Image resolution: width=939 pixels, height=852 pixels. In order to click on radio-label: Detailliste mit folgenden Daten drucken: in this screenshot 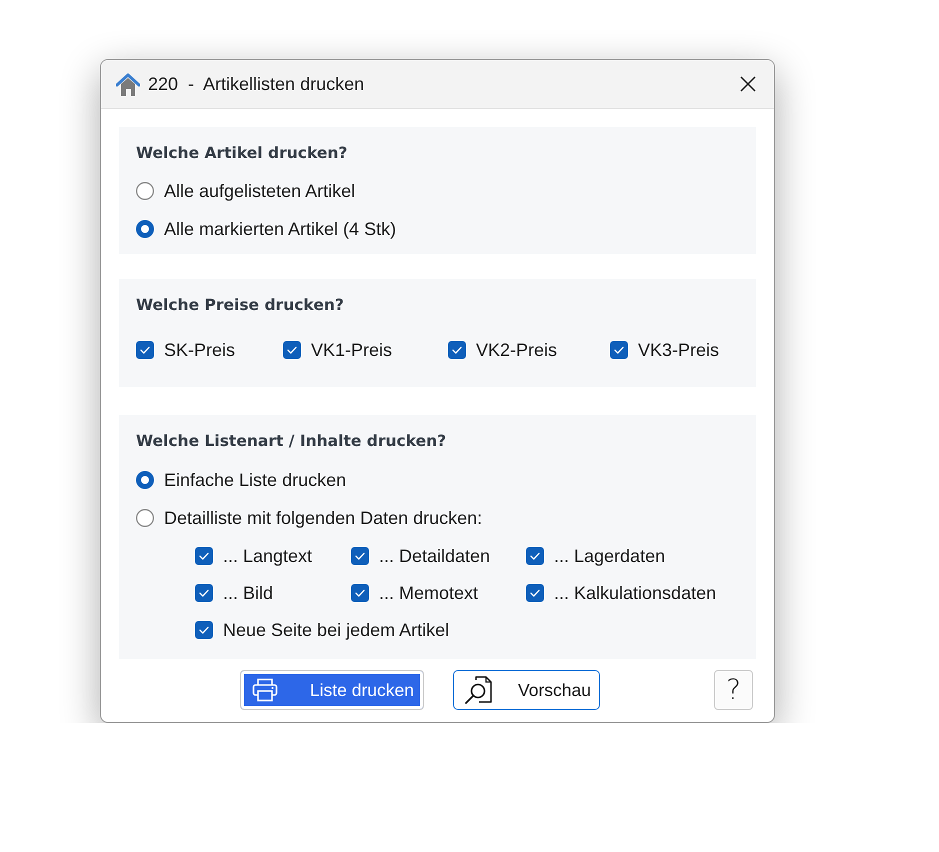, I will do `click(323, 518)`.